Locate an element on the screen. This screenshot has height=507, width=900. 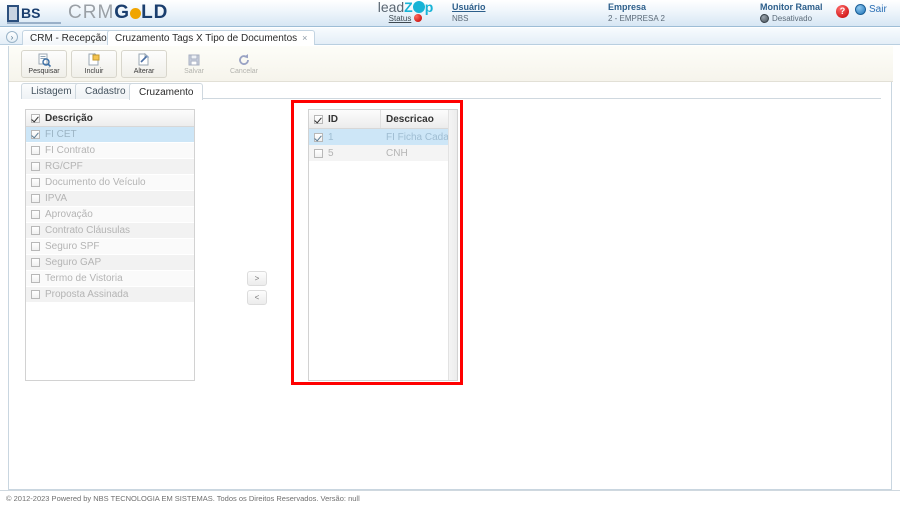
list-item-label: Aprovação is located at coordinates (69, 214).